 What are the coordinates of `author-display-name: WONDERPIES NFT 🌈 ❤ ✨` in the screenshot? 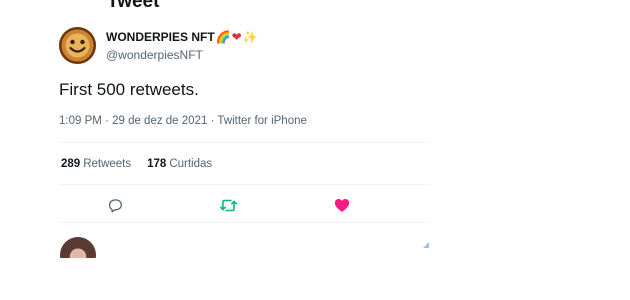 It's located at (182, 37).